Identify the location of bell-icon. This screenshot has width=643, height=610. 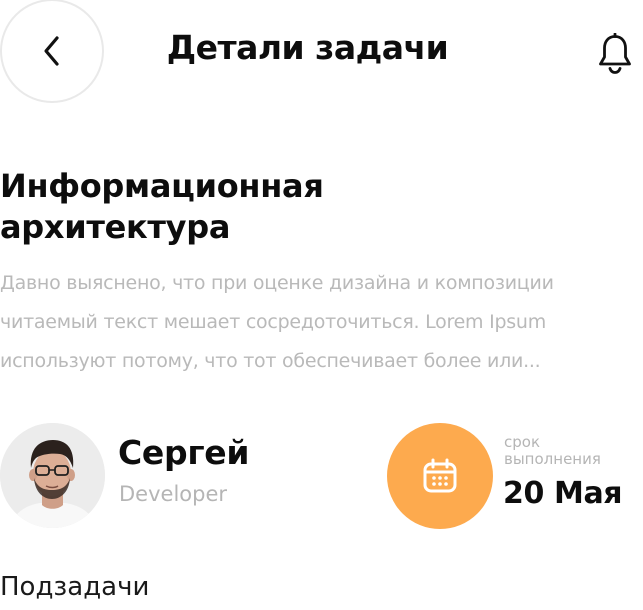
(615, 53).